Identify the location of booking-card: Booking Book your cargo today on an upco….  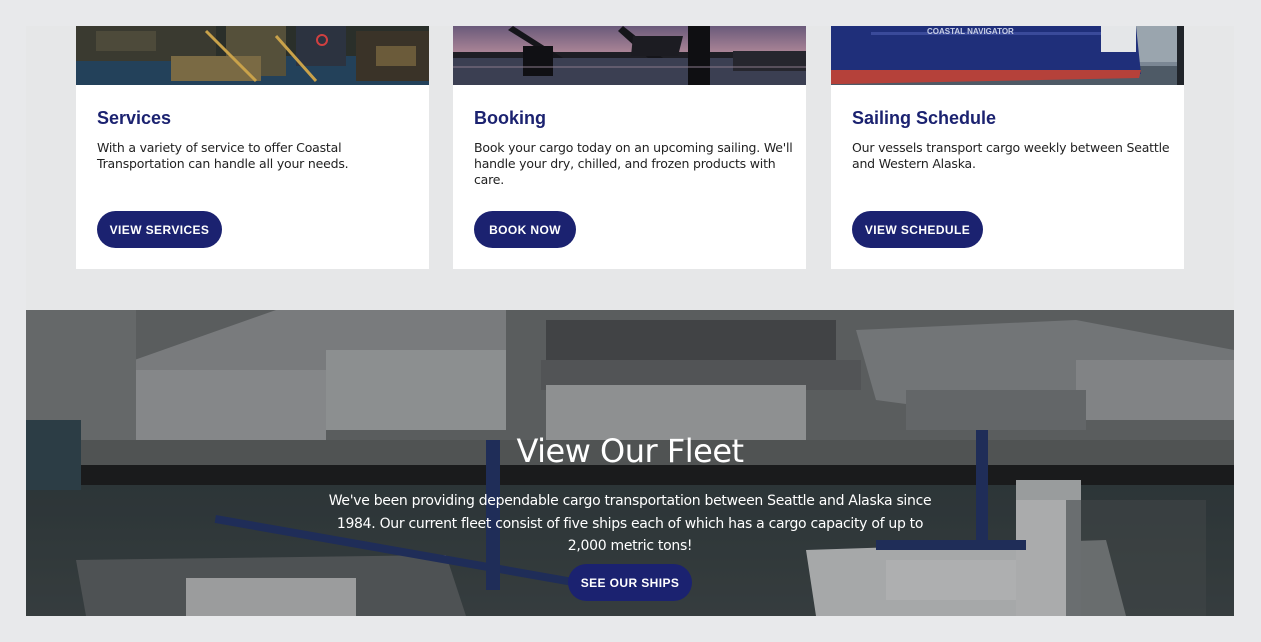
(629, 147).